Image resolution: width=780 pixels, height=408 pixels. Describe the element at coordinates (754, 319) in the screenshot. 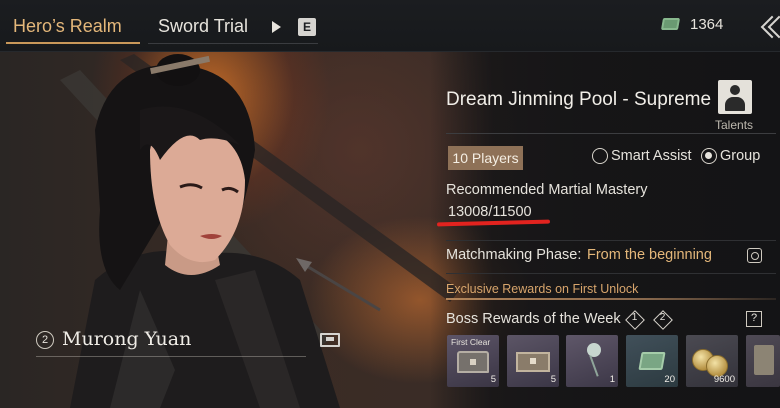

I see `help-icon: ?` at that location.